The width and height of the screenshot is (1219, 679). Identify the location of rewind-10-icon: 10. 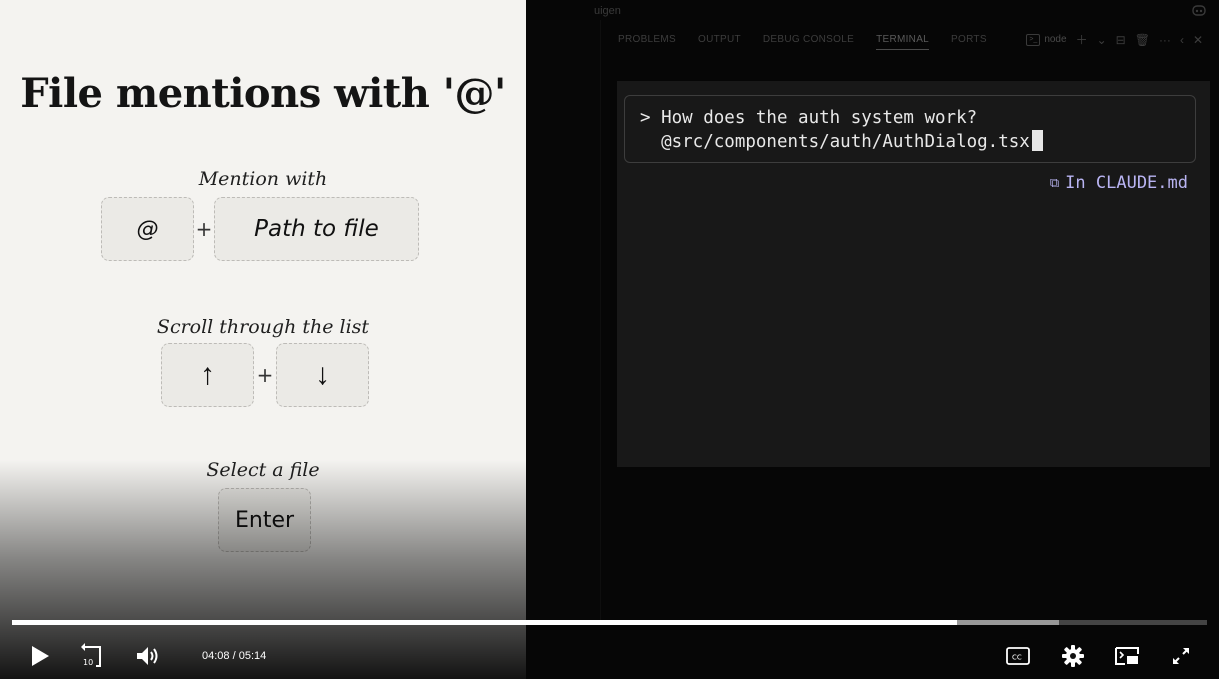
(91, 655).